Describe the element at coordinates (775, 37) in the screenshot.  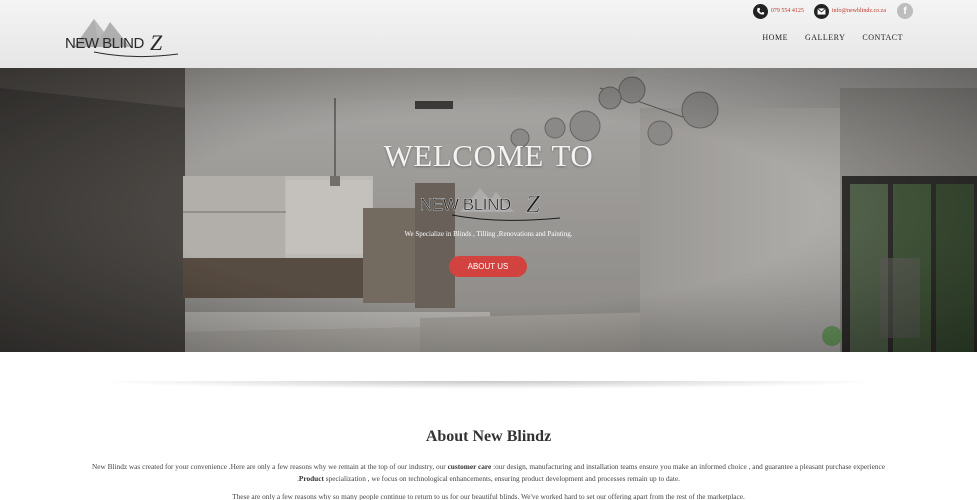
I see `nav-home: HOME` at that location.